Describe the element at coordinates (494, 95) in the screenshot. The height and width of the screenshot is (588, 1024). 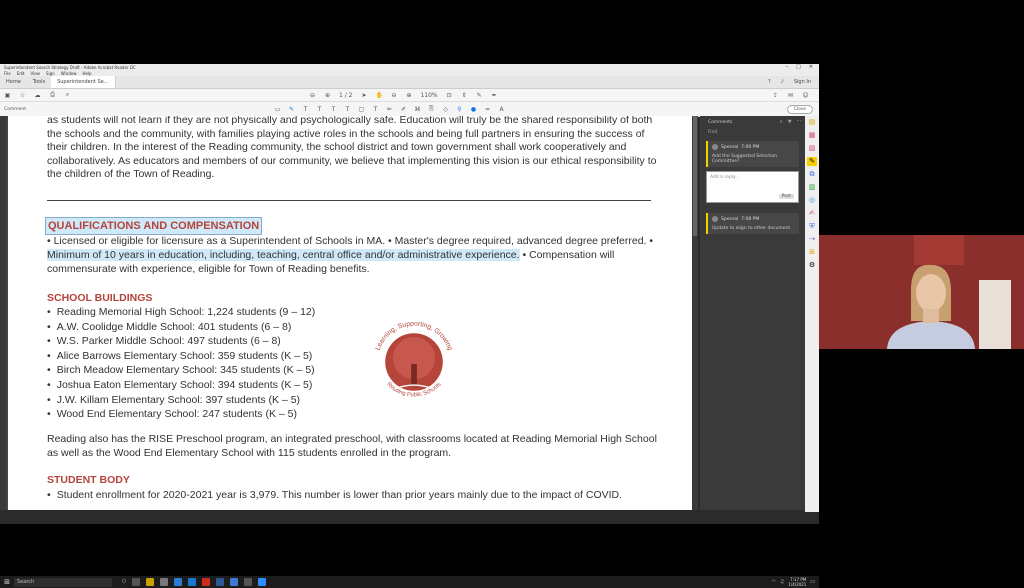
I see `sign-icon: ✒` at that location.